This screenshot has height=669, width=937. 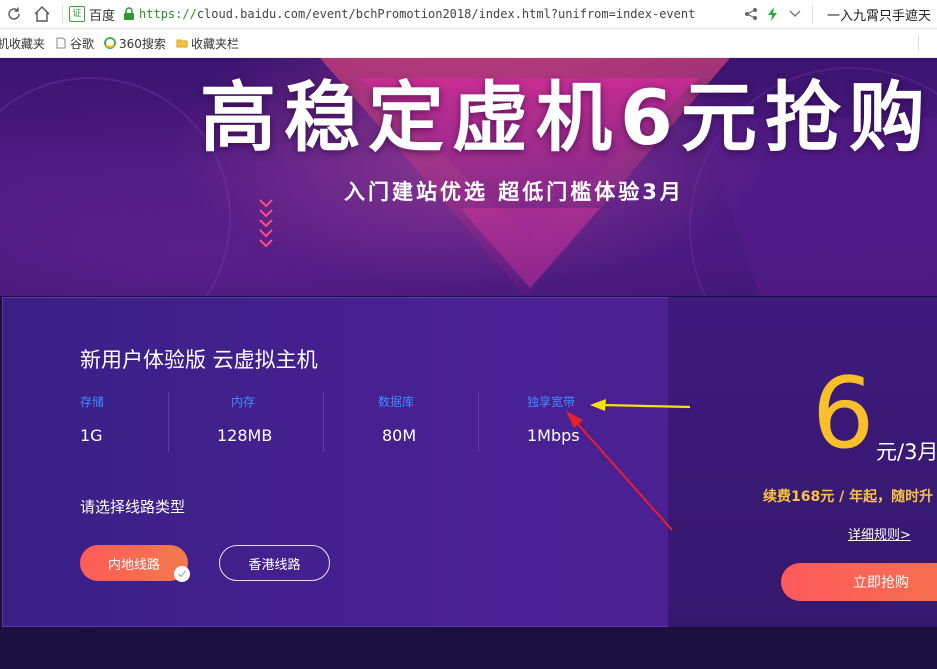 I want to click on chevron-decoration-icon, so click(x=266, y=223).